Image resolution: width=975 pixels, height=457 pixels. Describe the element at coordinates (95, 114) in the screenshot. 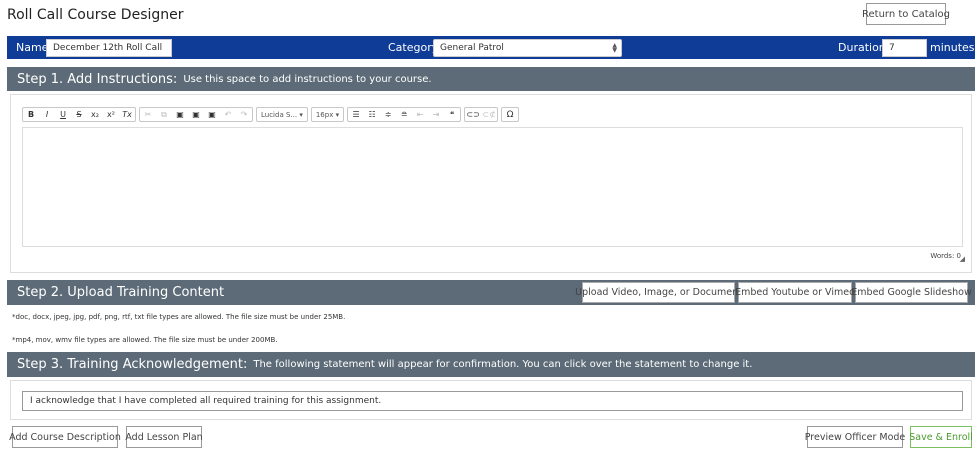

I see `subscript-button: x₂` at that location.